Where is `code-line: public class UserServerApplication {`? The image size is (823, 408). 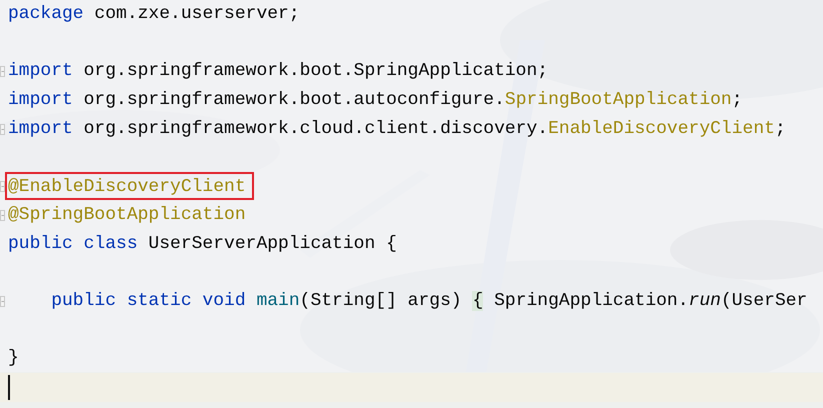 code-line: public class UserServerApplication { is located at coordinates (202, 244).